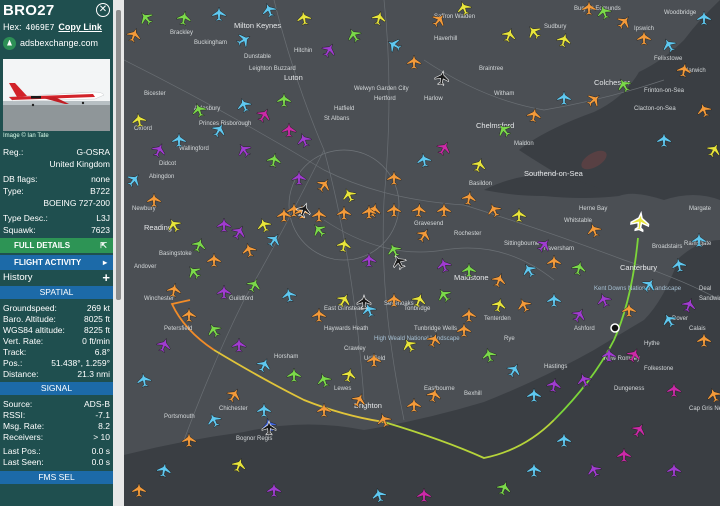  Describe the element at coordinates (118, 155) in the screenshot. I see `sidebar-scrollbar-thumb` at that location.